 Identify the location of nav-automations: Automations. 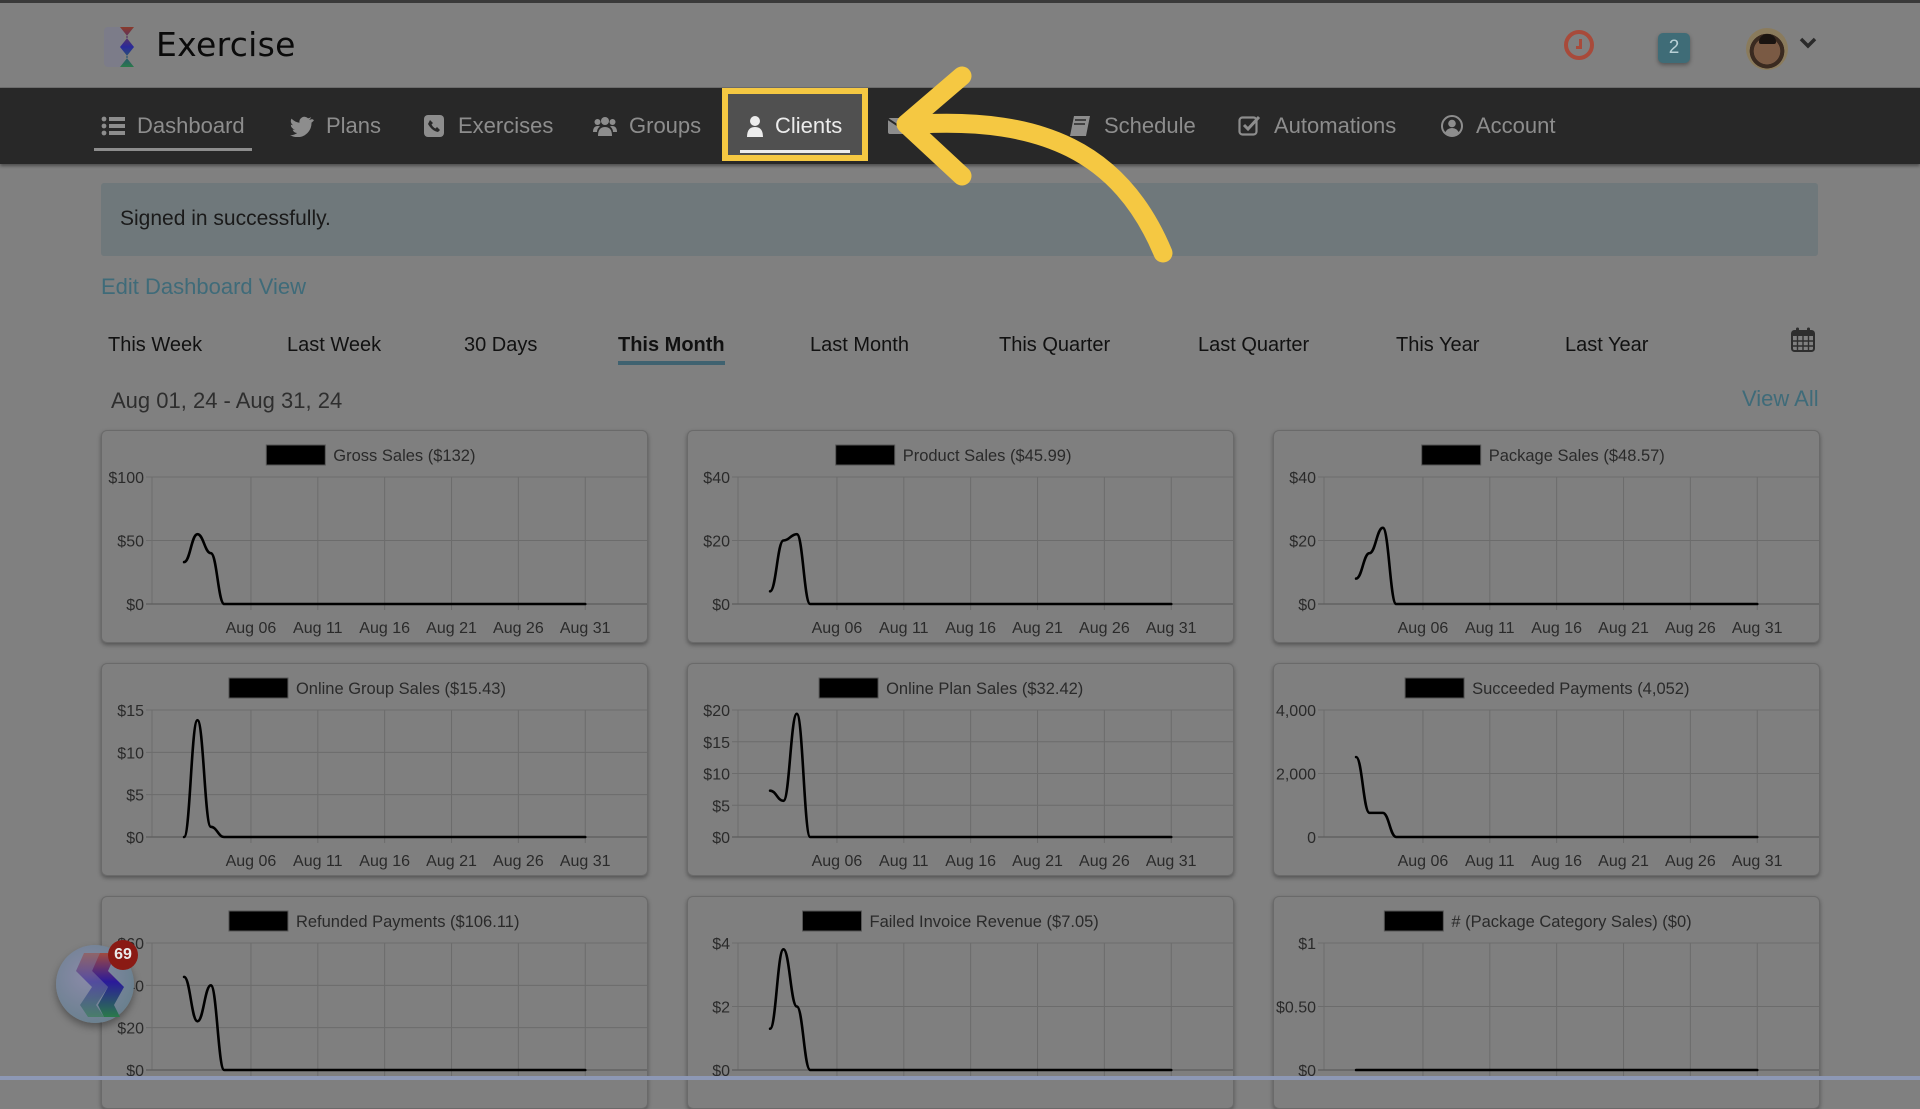
(1317, 126).